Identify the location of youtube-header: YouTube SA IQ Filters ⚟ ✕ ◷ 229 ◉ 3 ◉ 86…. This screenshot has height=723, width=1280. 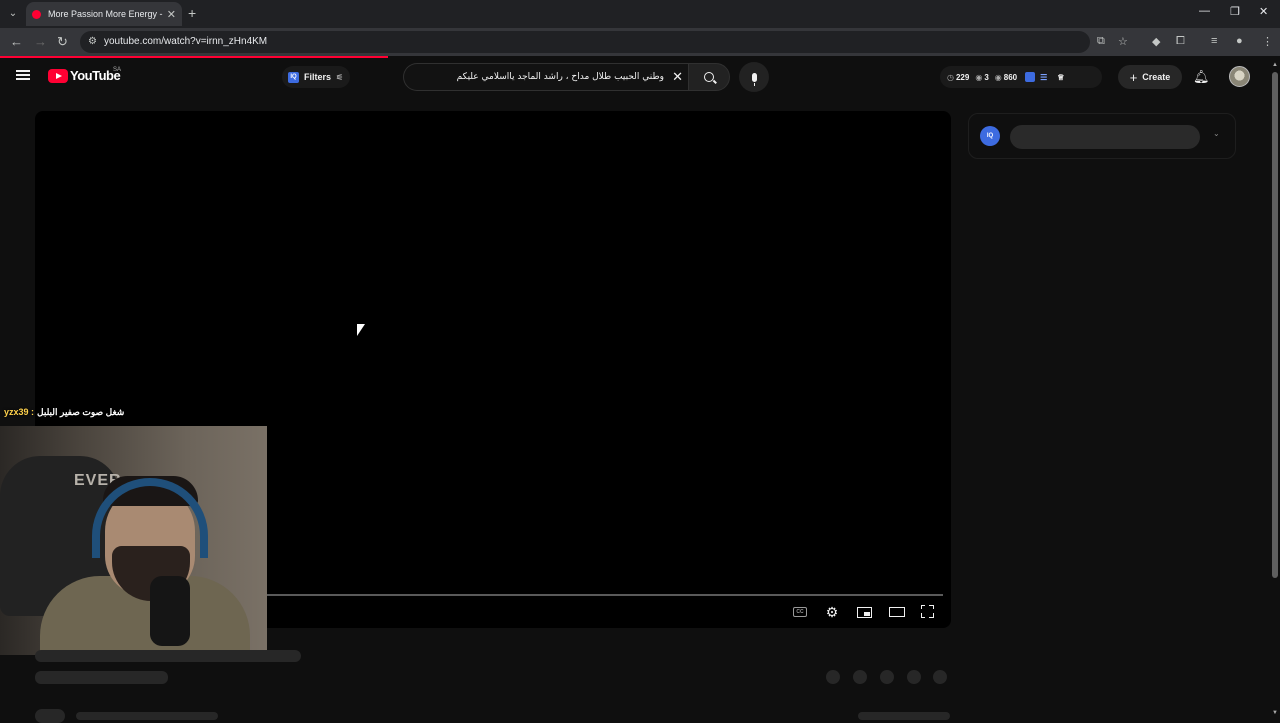
(640, 77).